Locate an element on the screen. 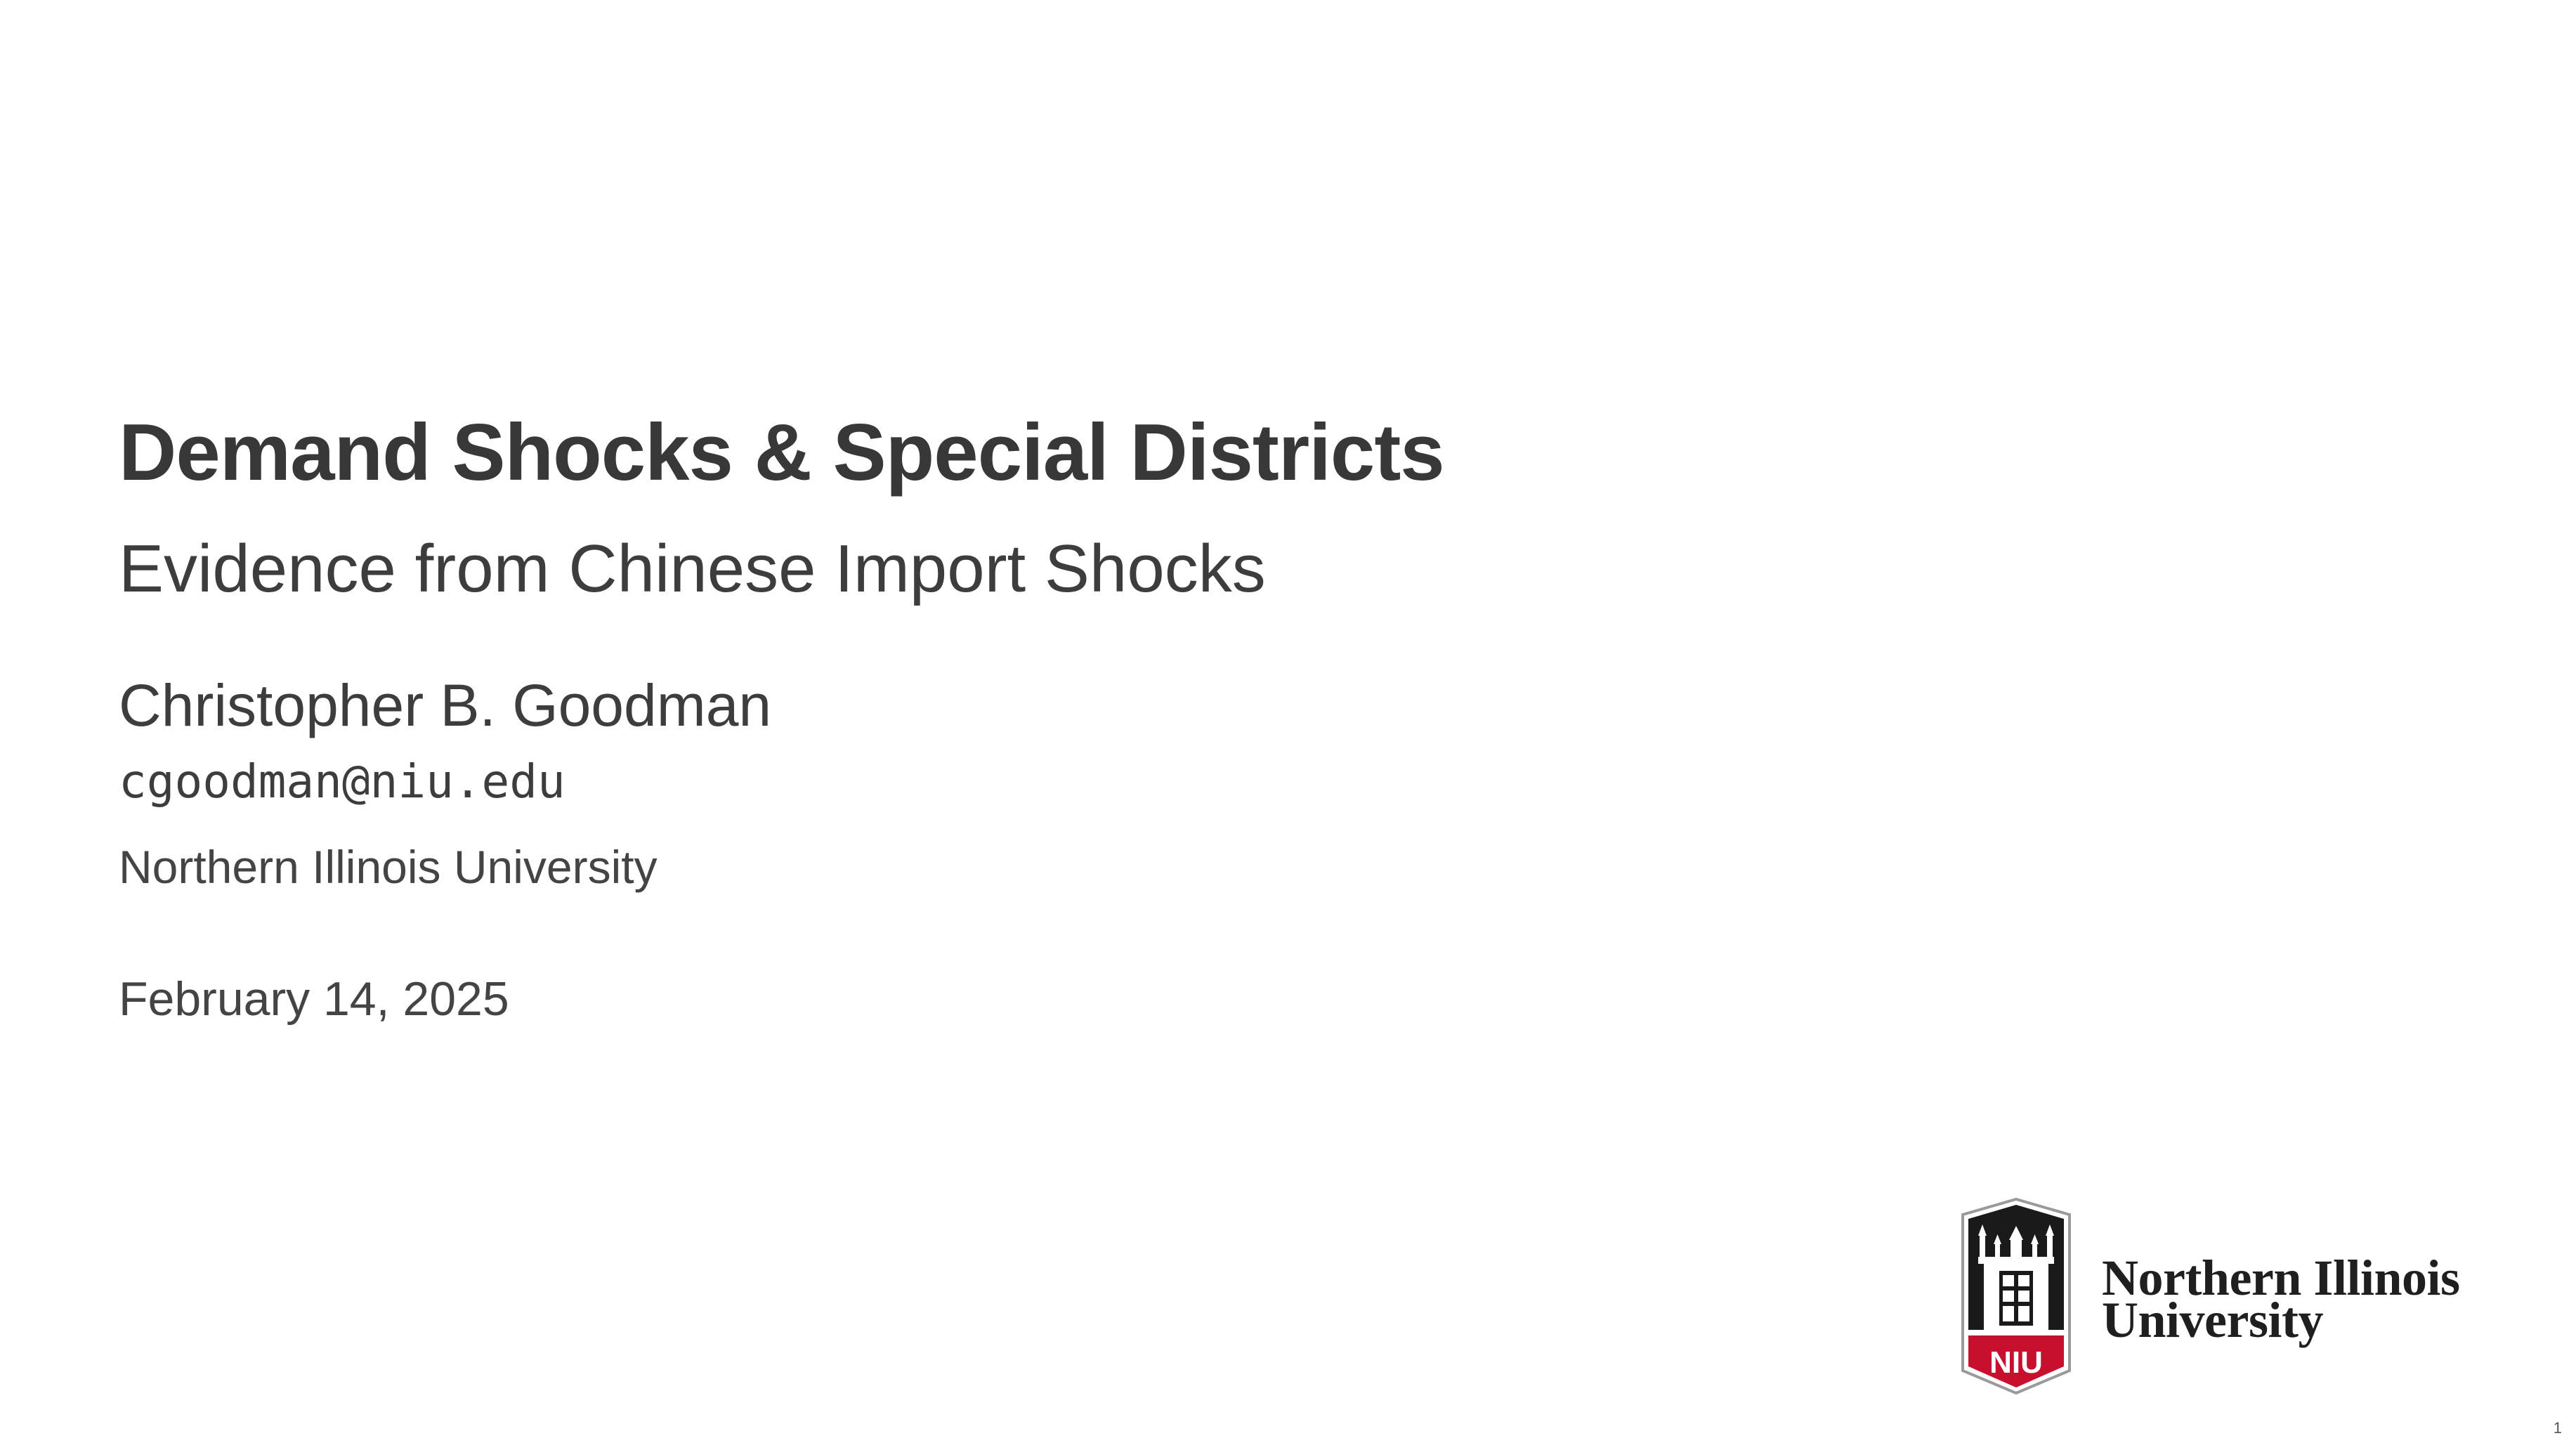 The image size is (2576, 1450). slide-subtitle: Evidence from Chinese Import Shocks is located at coordinates (692, 568).